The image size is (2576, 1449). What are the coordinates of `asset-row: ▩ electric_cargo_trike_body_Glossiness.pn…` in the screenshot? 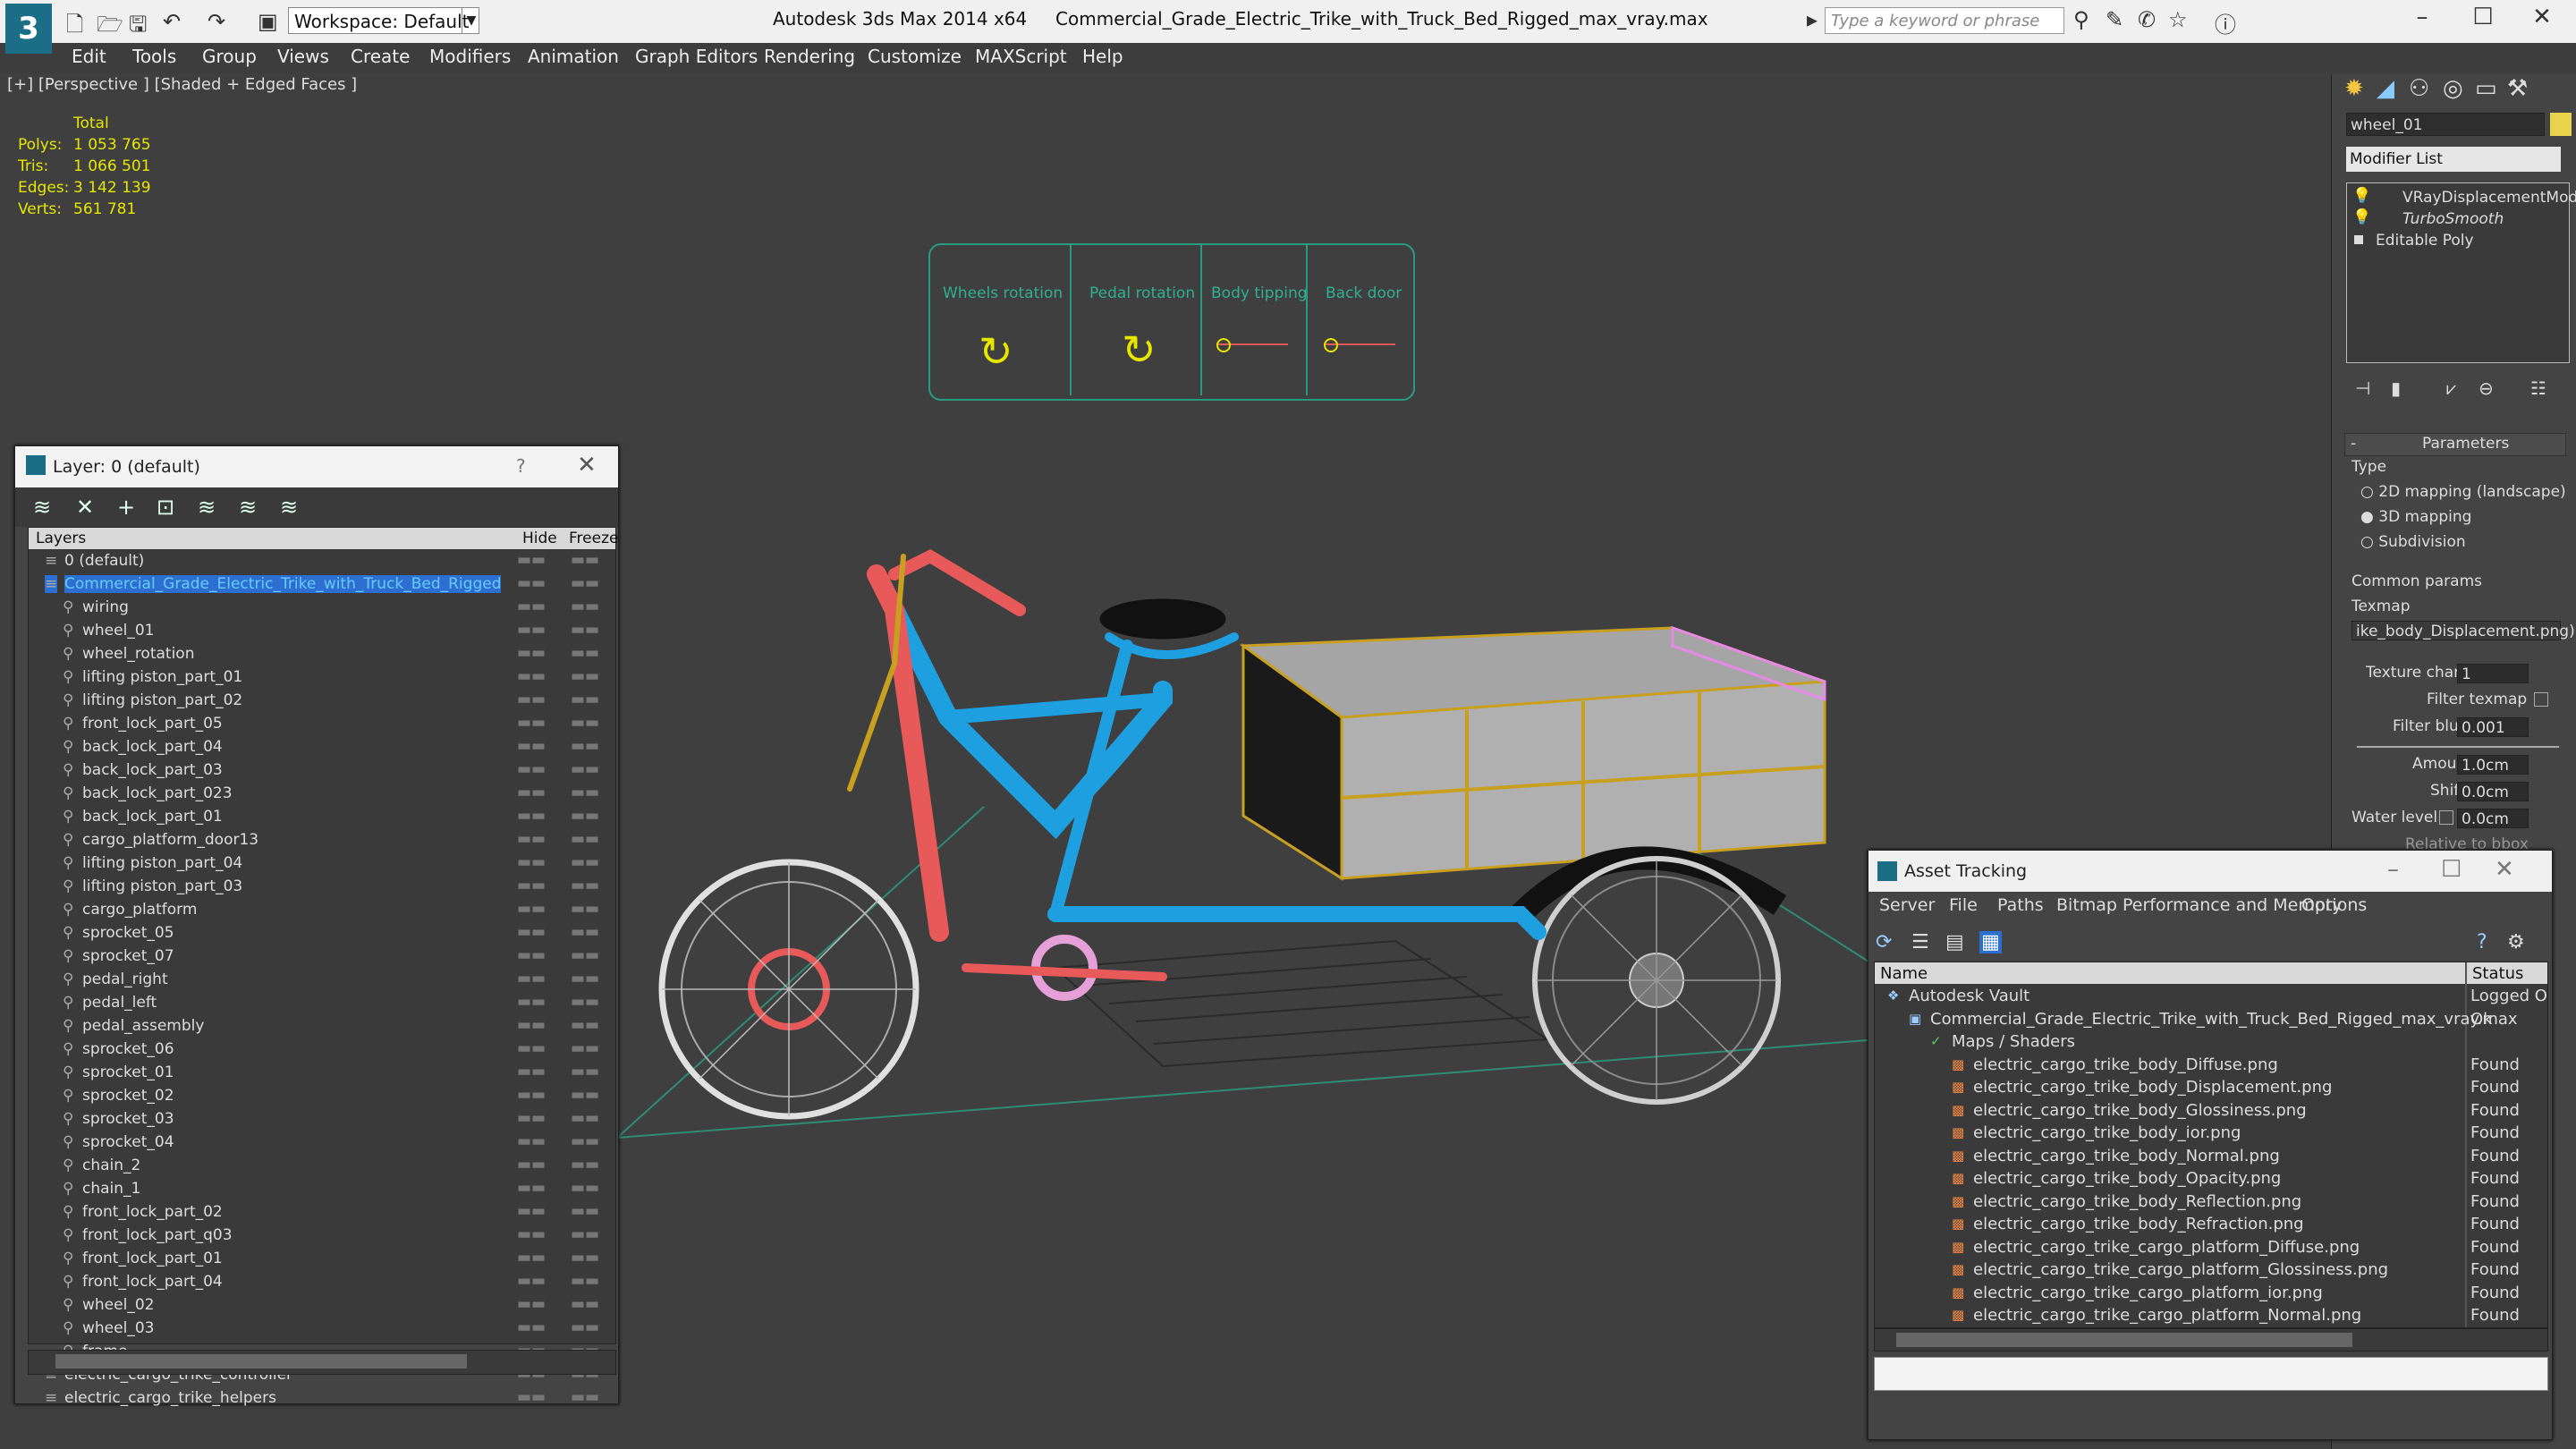 It's located at (2211, 1111).